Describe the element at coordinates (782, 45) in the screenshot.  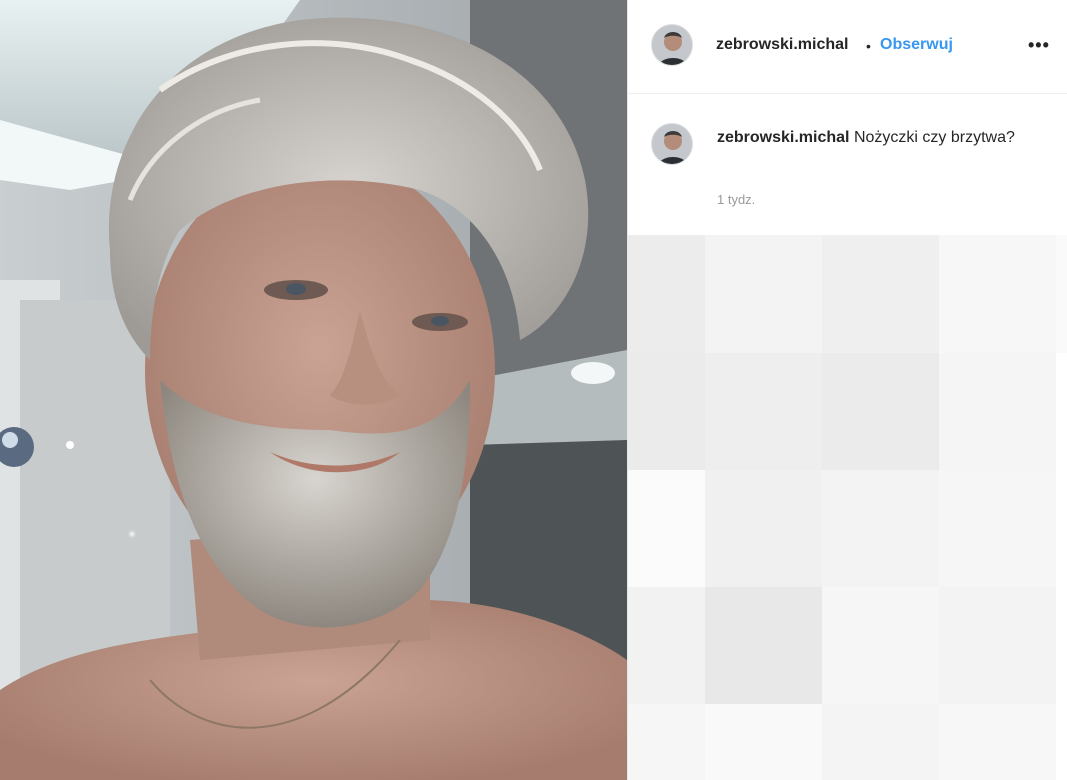
I see `username-link: zebrowski.michal` at that location.